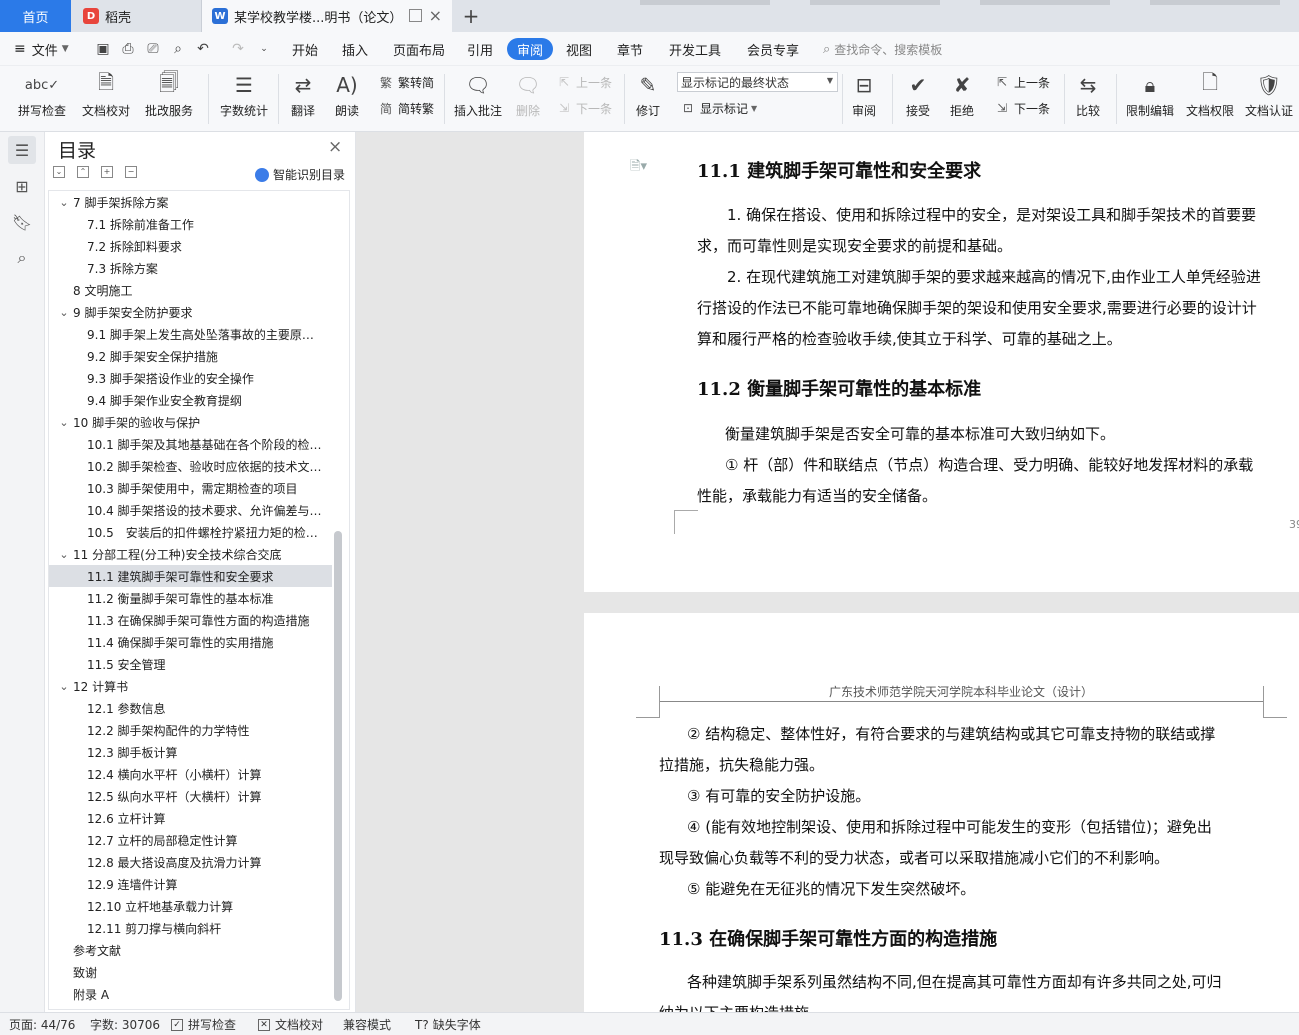  Describe the element at coordinates (190, 906) in the screenshot. I see `toc-item: 12.10 立杆地基承载力计算` at that location.